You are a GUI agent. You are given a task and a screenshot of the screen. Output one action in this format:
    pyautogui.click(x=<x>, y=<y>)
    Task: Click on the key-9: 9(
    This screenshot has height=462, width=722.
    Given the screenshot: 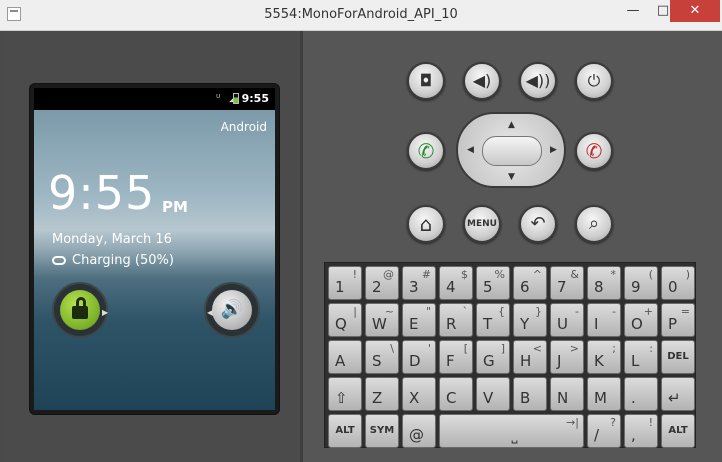 What is the action you would take?
    pyautogui.click(x=641, y=283)
    